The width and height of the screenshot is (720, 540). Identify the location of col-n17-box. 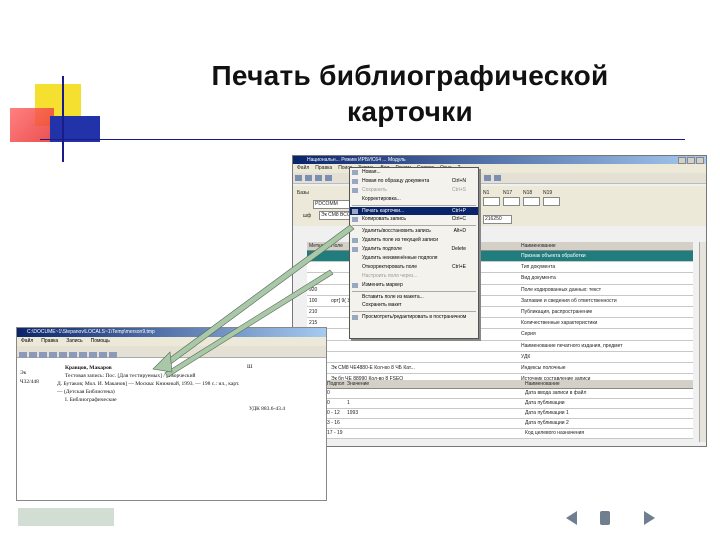
(511, 201).